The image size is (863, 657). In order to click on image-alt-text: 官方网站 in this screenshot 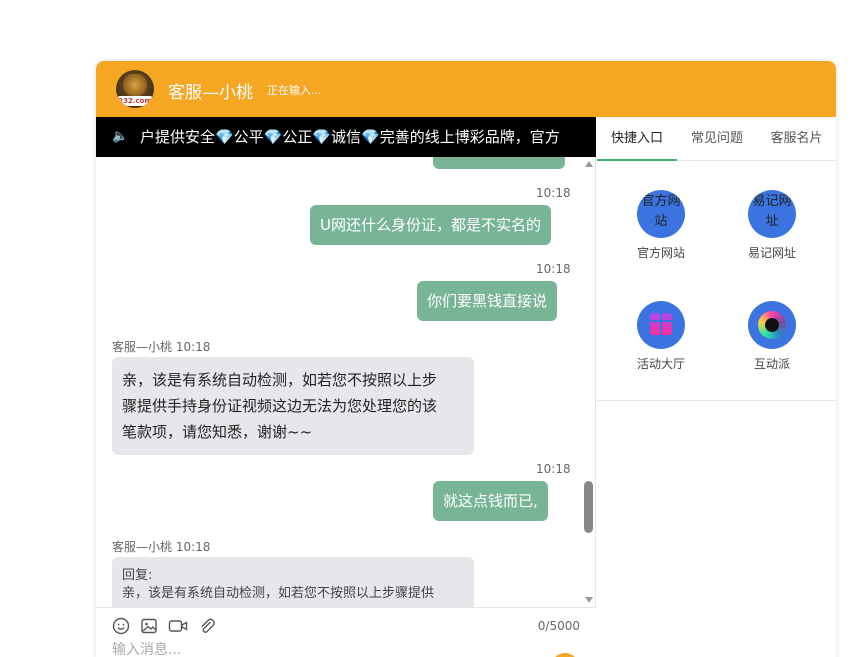, I will do `click(661, 211)`.